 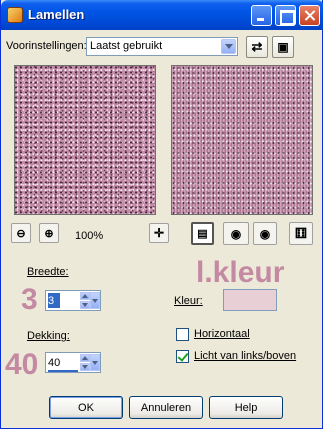 I want to click on auto-proof-icon: ◉, so click(x=236, y=233).